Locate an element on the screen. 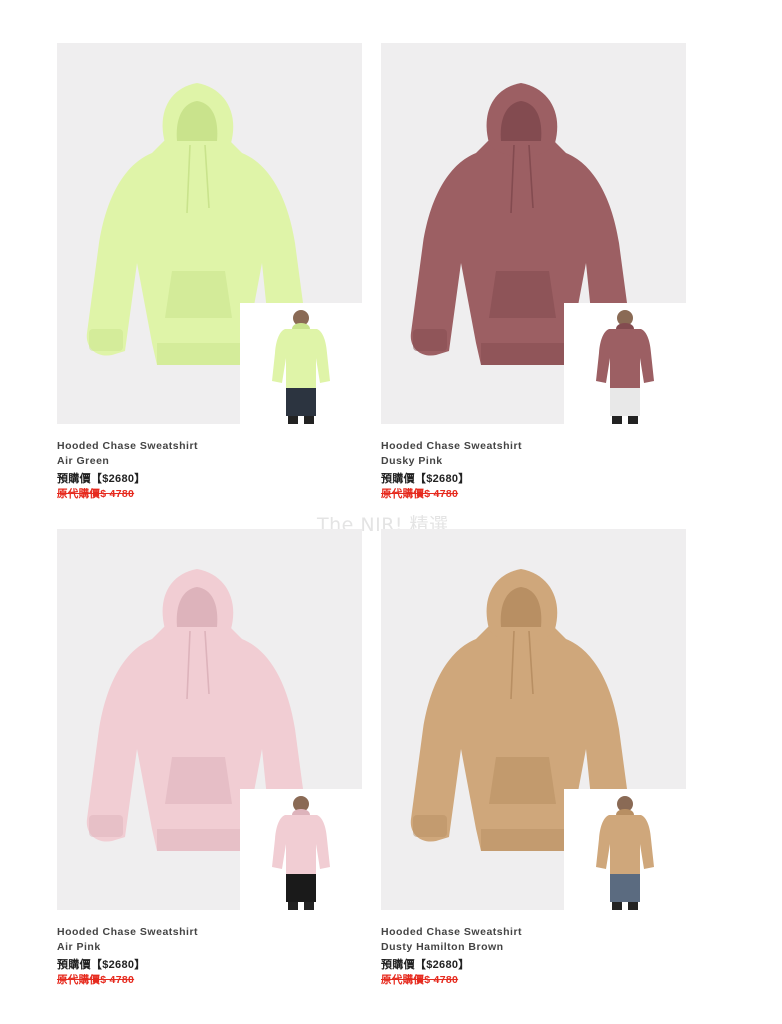 This screenshot has width=782, height=1024. product-color: Dusty Hamilton Brown is located at coordinates (442, 947).